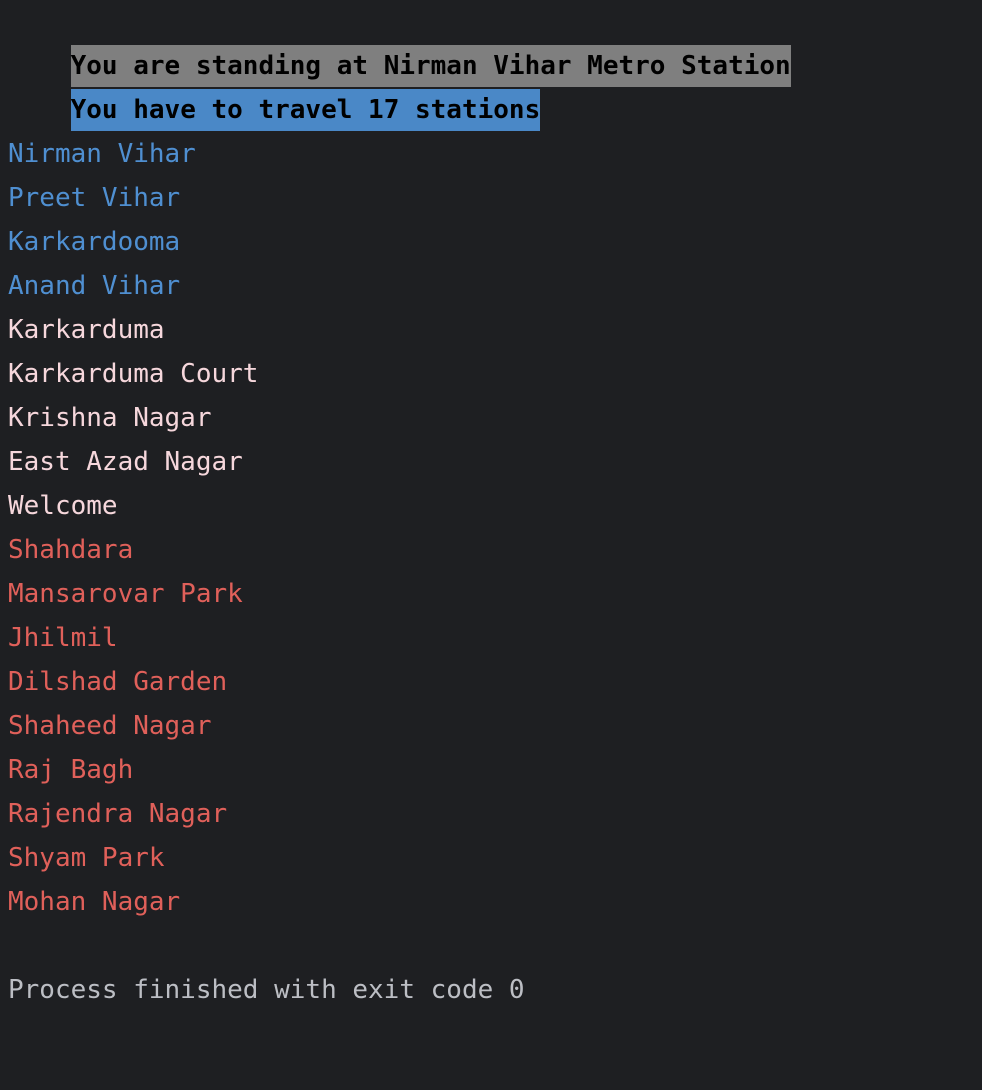 The image size is (982, 1090). I want to click on station-line: East Azad Nagar, so click(125, 462).